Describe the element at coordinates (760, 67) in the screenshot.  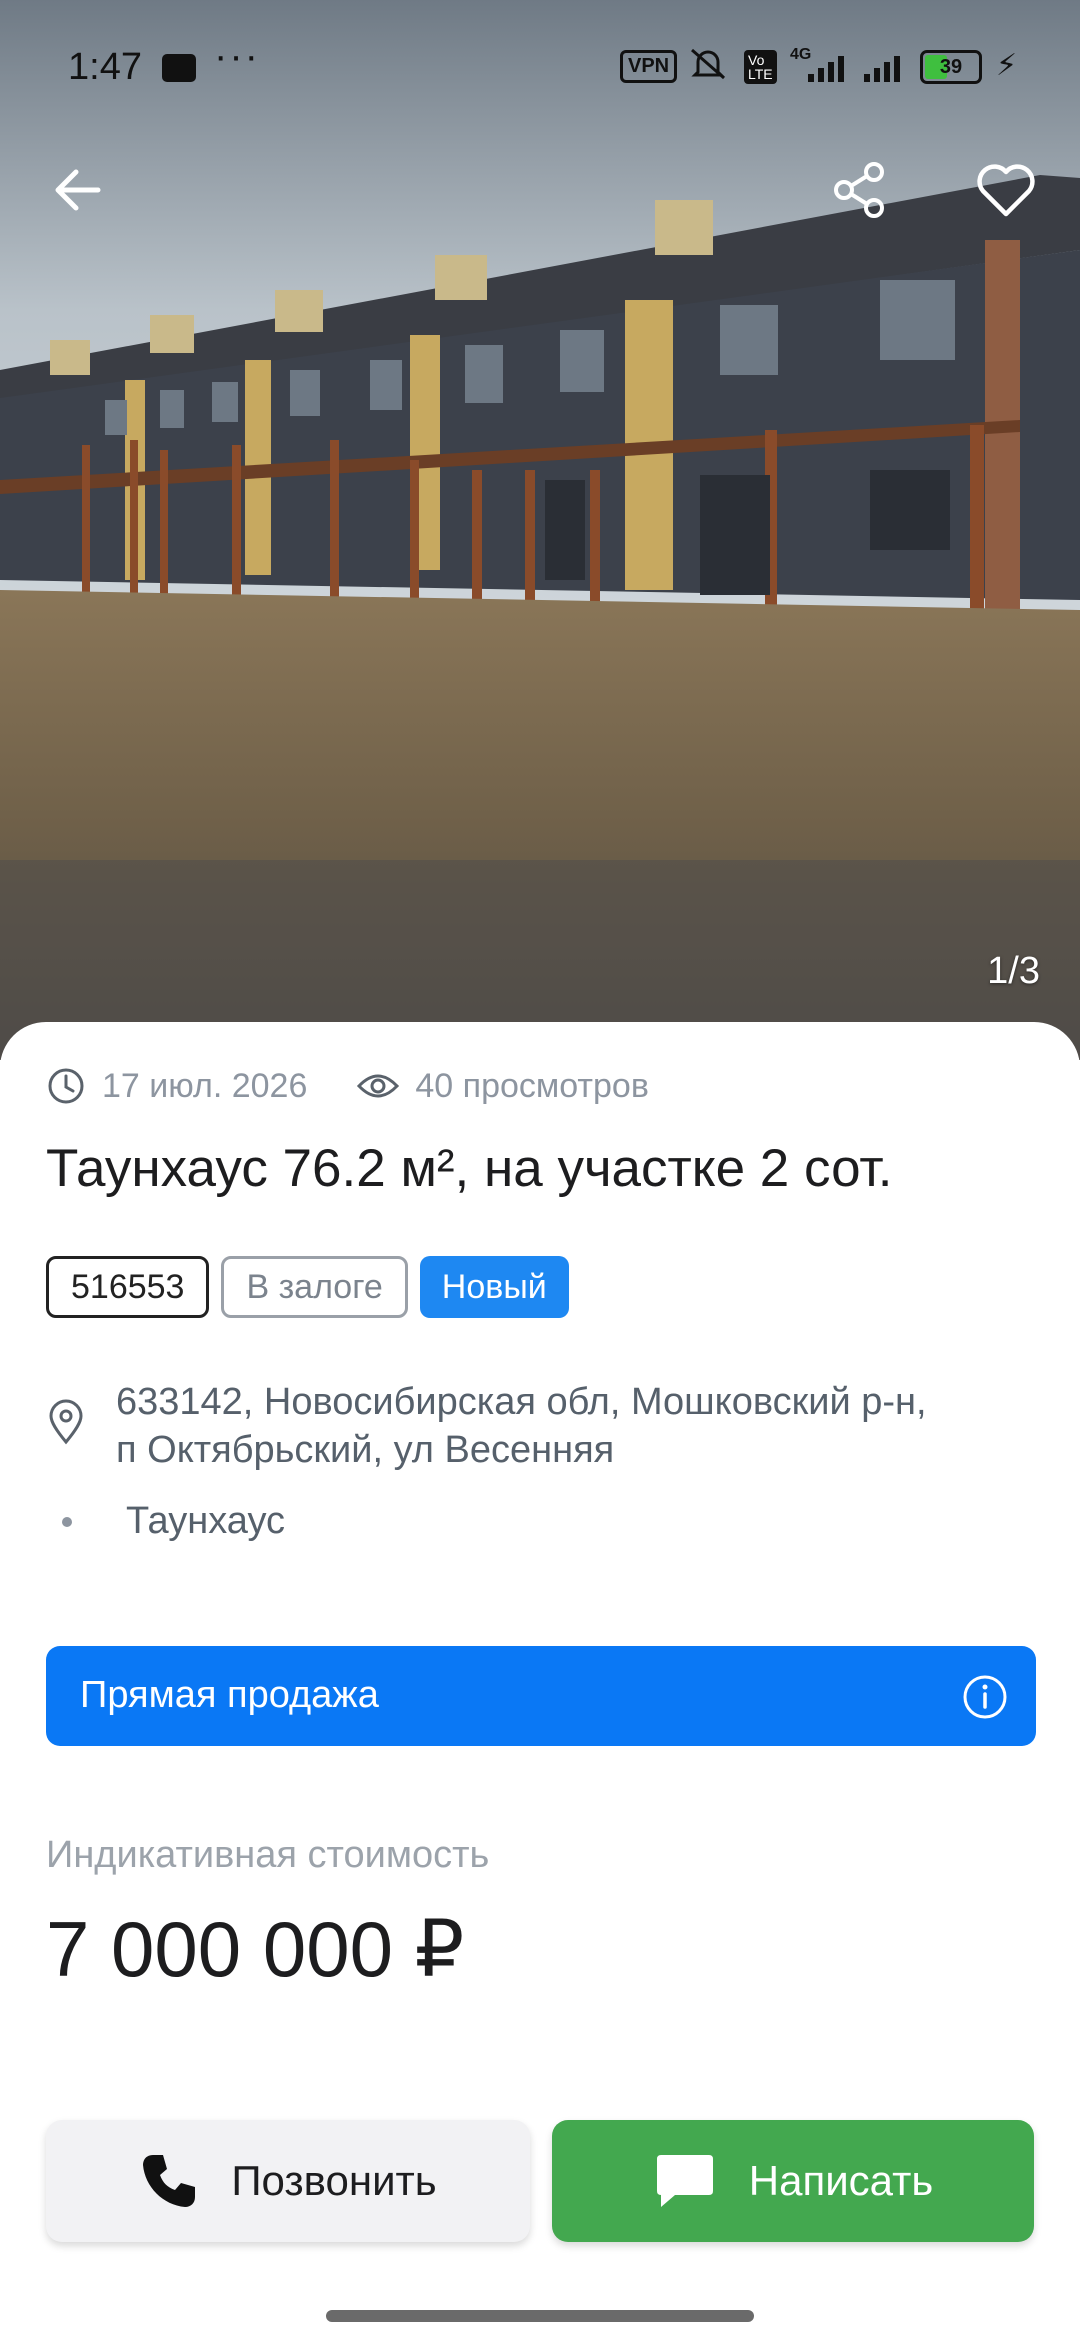
I see `volte-icon: Vo LTE` at that location.